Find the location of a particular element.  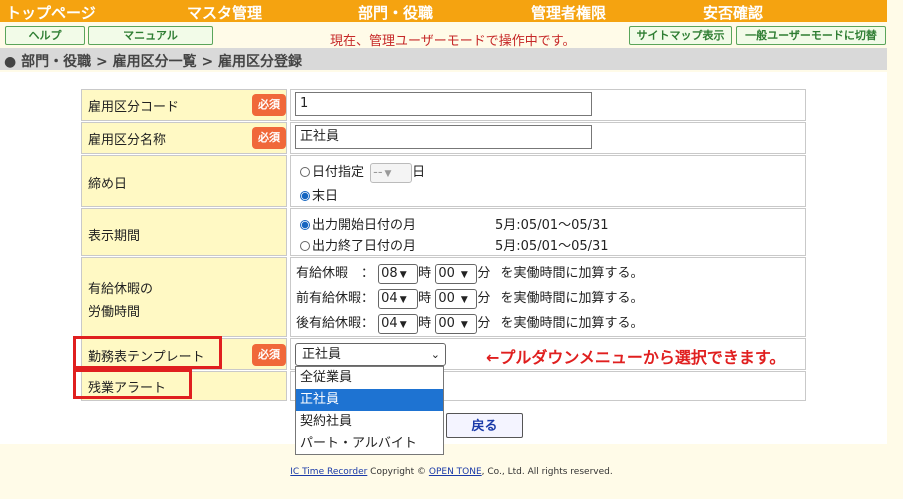

label-employment-name: 雇用区分名称 必須 is located at coordinates (184, 138).